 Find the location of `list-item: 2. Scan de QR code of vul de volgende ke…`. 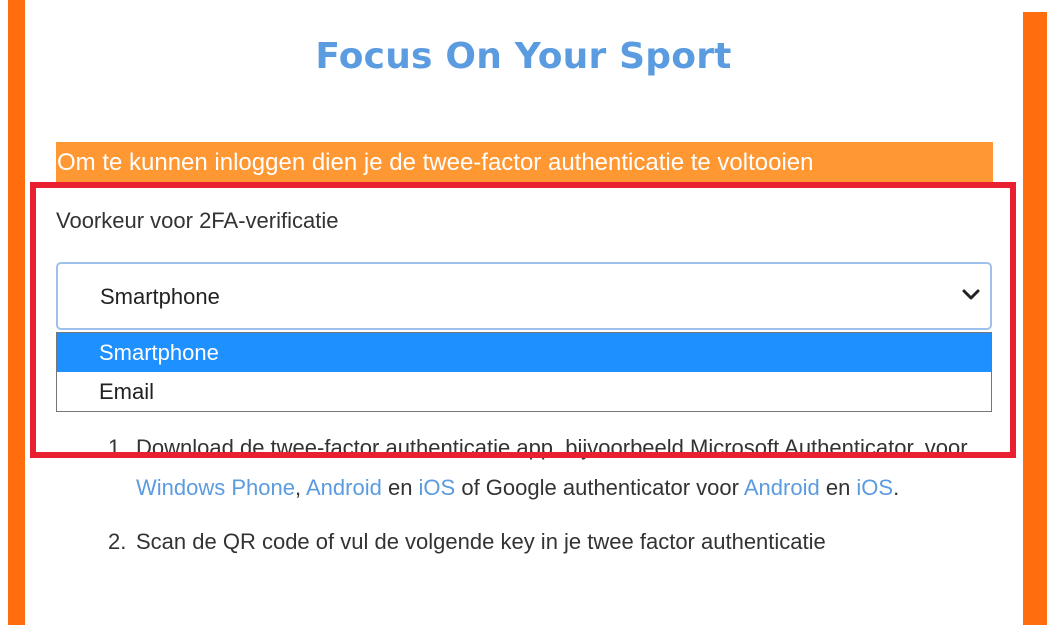

list-item: 2. Scan de QR code of vul de volgende ke… is located at coordinates (538, 542).